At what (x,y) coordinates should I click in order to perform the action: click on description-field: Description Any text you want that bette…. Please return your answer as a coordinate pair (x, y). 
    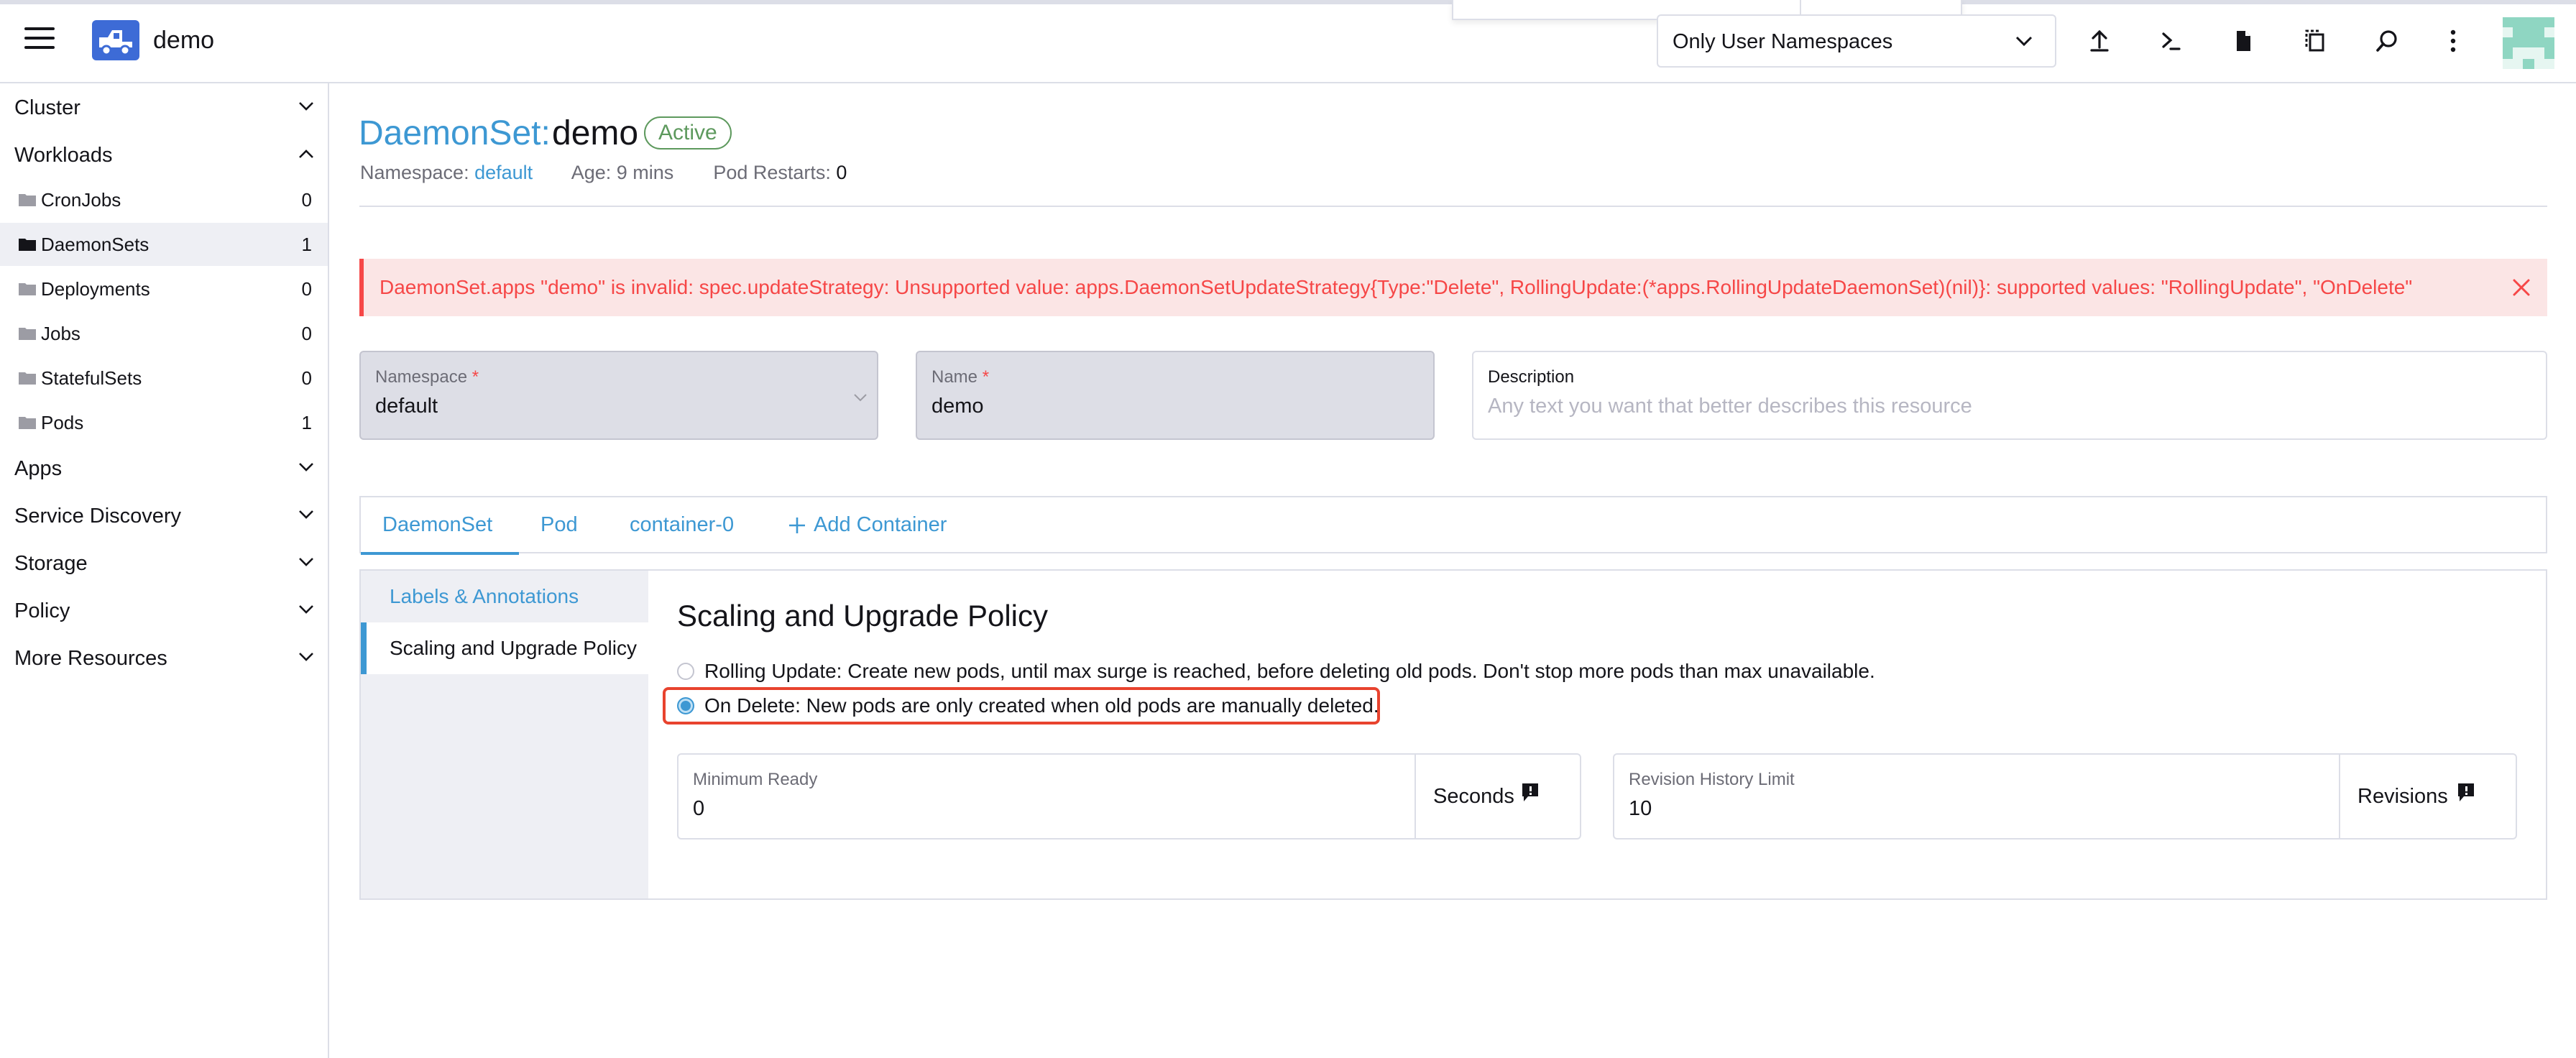
    Looking at the image, I should click on (2009, 395).